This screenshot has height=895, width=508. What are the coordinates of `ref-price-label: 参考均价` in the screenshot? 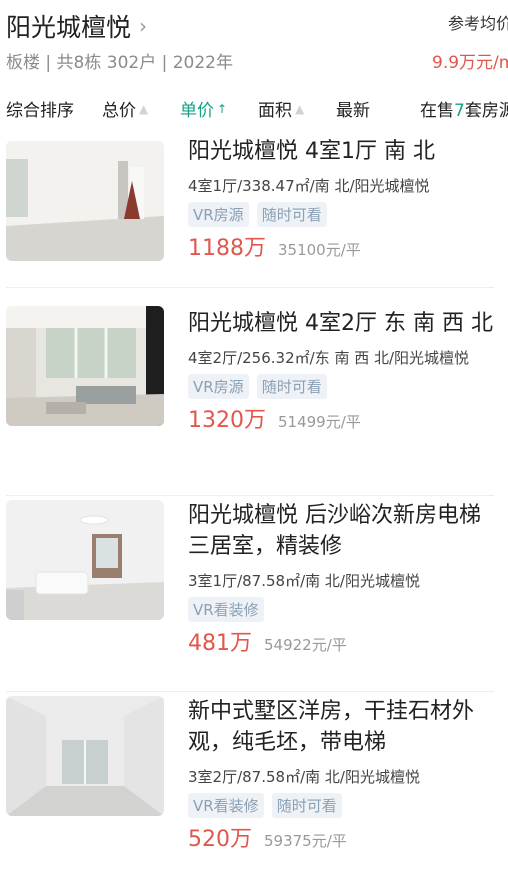 It's located at (478, 23).